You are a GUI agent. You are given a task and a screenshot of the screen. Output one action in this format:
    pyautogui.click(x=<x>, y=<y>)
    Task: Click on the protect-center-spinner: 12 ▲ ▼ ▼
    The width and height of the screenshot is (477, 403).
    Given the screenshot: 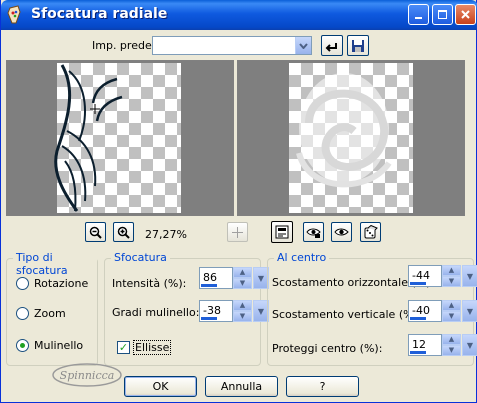 What is the action you would take?
    pyautogui.click(x=442, y=345)
    